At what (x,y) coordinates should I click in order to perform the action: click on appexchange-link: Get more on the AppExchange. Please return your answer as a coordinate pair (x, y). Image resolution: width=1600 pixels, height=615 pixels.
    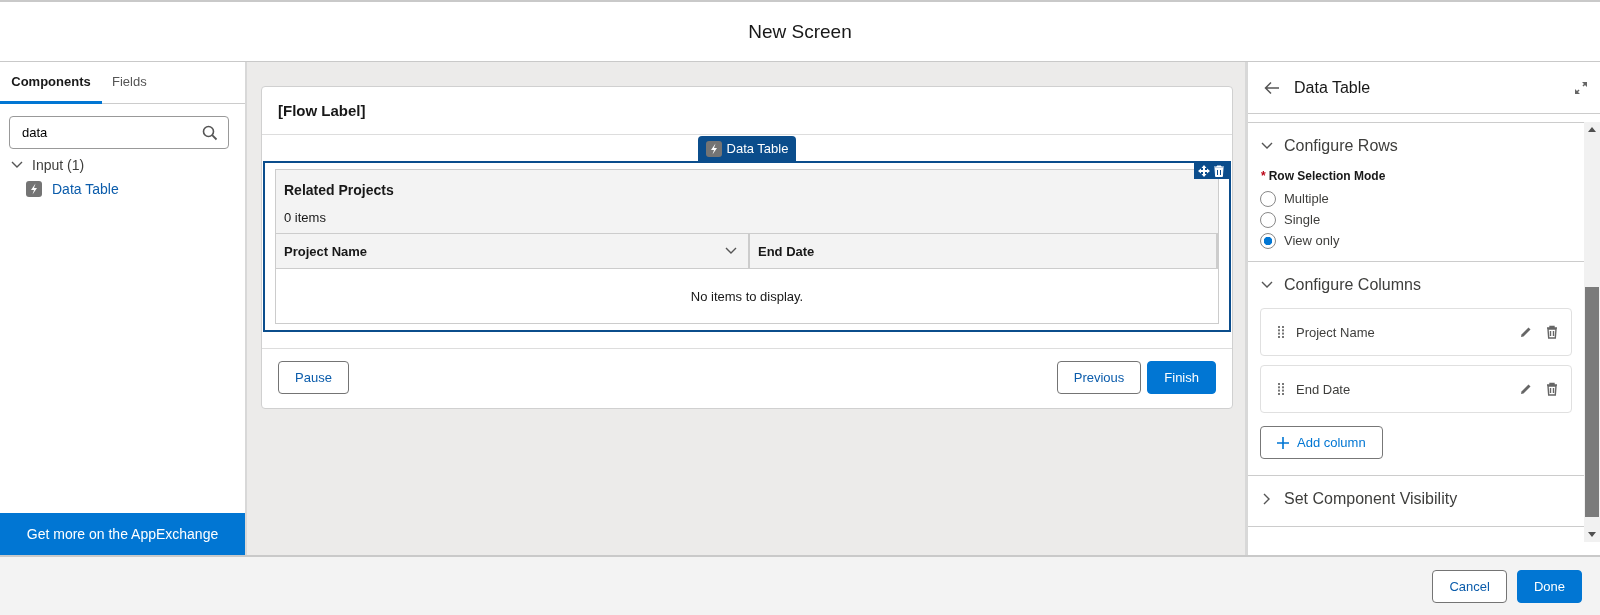
    Looking at the image, I should click on (122, 534).